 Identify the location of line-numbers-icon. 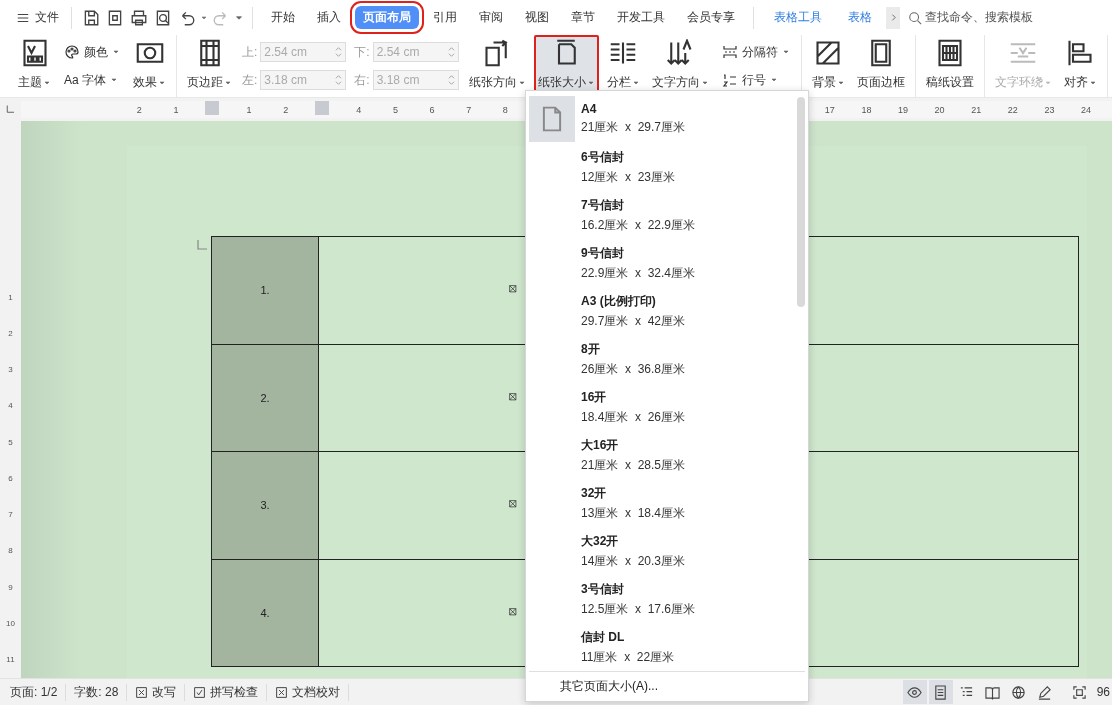
(729, 80).